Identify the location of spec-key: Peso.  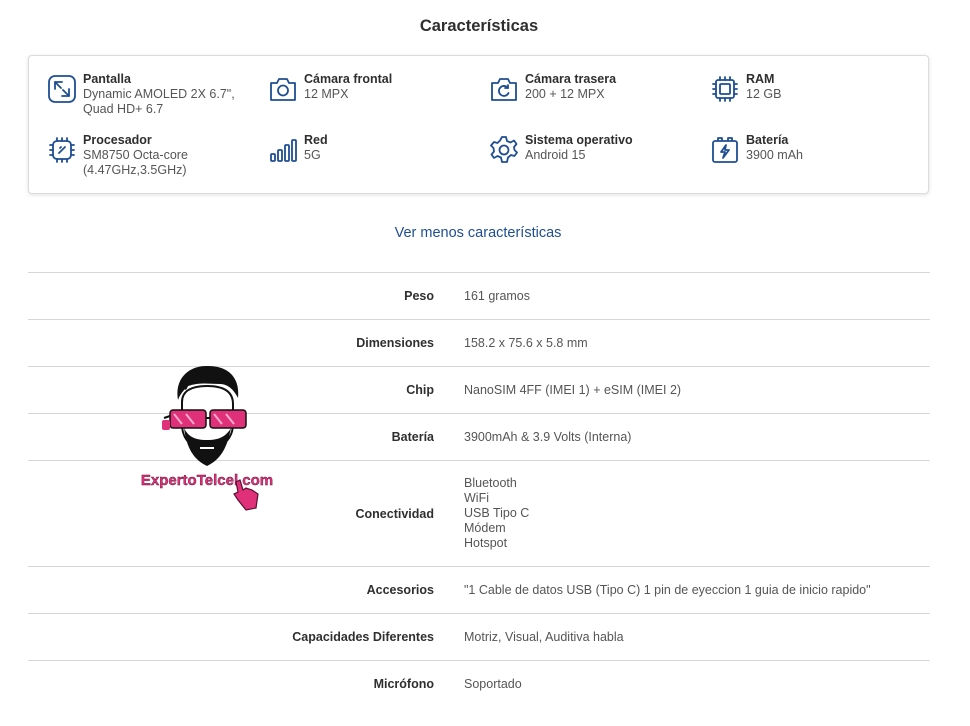
(419, 296).